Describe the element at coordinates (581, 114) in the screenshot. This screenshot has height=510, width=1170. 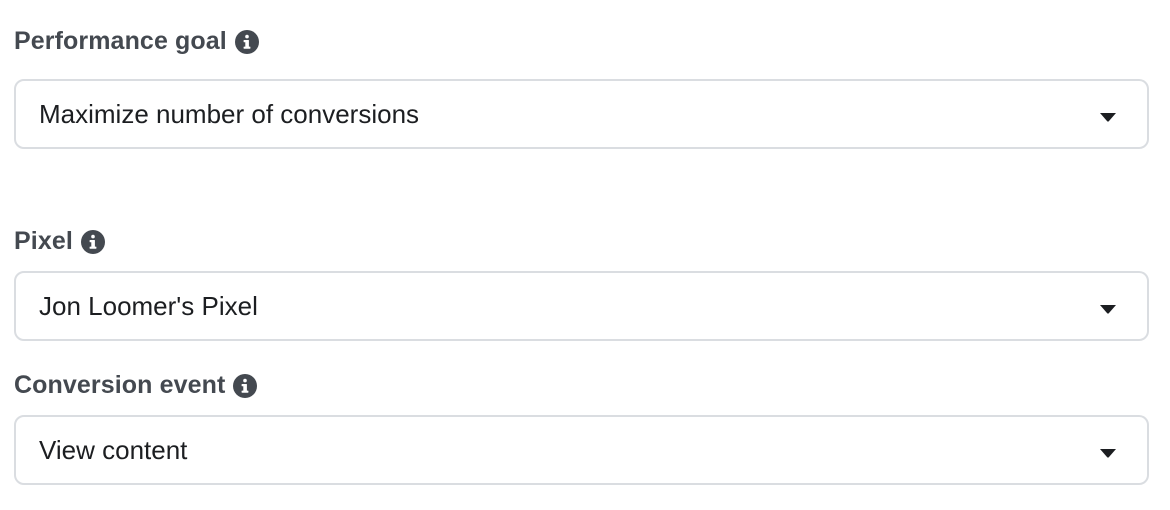
I see `performance-goal-select: Maximize number of conversions` at that location.